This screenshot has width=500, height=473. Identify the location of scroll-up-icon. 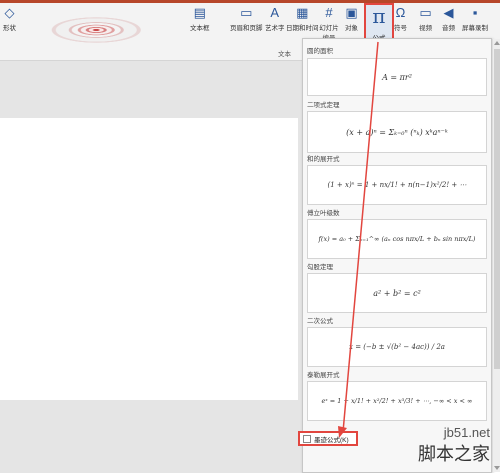
(497, 43).